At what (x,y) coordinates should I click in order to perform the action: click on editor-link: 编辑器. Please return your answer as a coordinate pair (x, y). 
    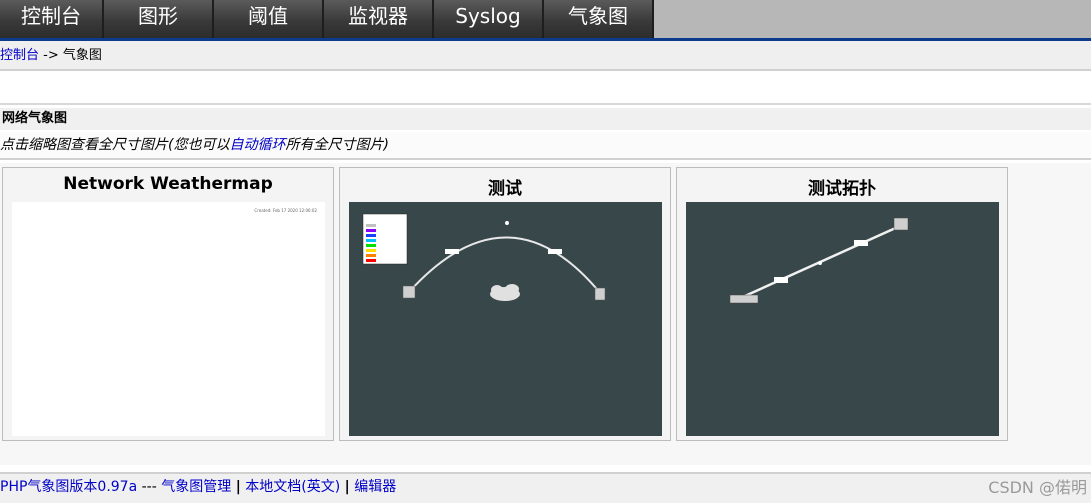
    Looking at the image, I should click on (375, 487).